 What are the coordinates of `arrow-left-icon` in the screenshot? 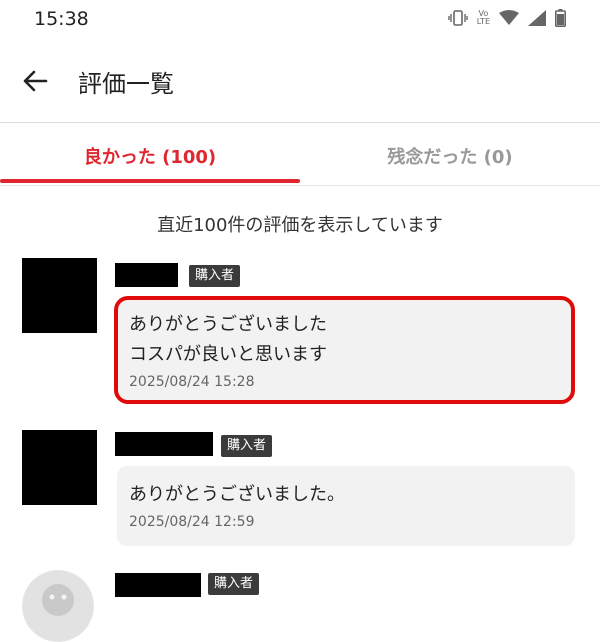 It's located at (35, 81).